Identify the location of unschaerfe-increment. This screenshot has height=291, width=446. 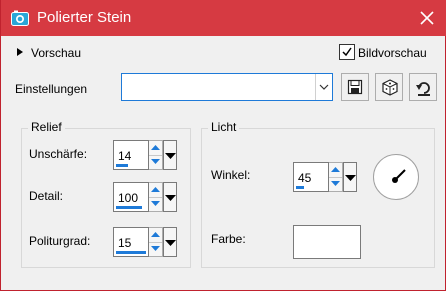
(155, 148).